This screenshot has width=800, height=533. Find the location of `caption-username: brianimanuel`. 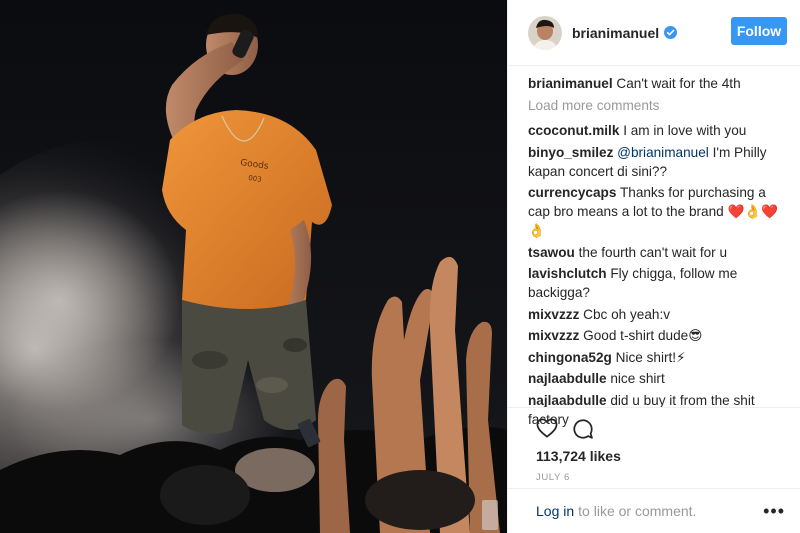

caption-username: brianimanuel is located at coordinates (570, 83).